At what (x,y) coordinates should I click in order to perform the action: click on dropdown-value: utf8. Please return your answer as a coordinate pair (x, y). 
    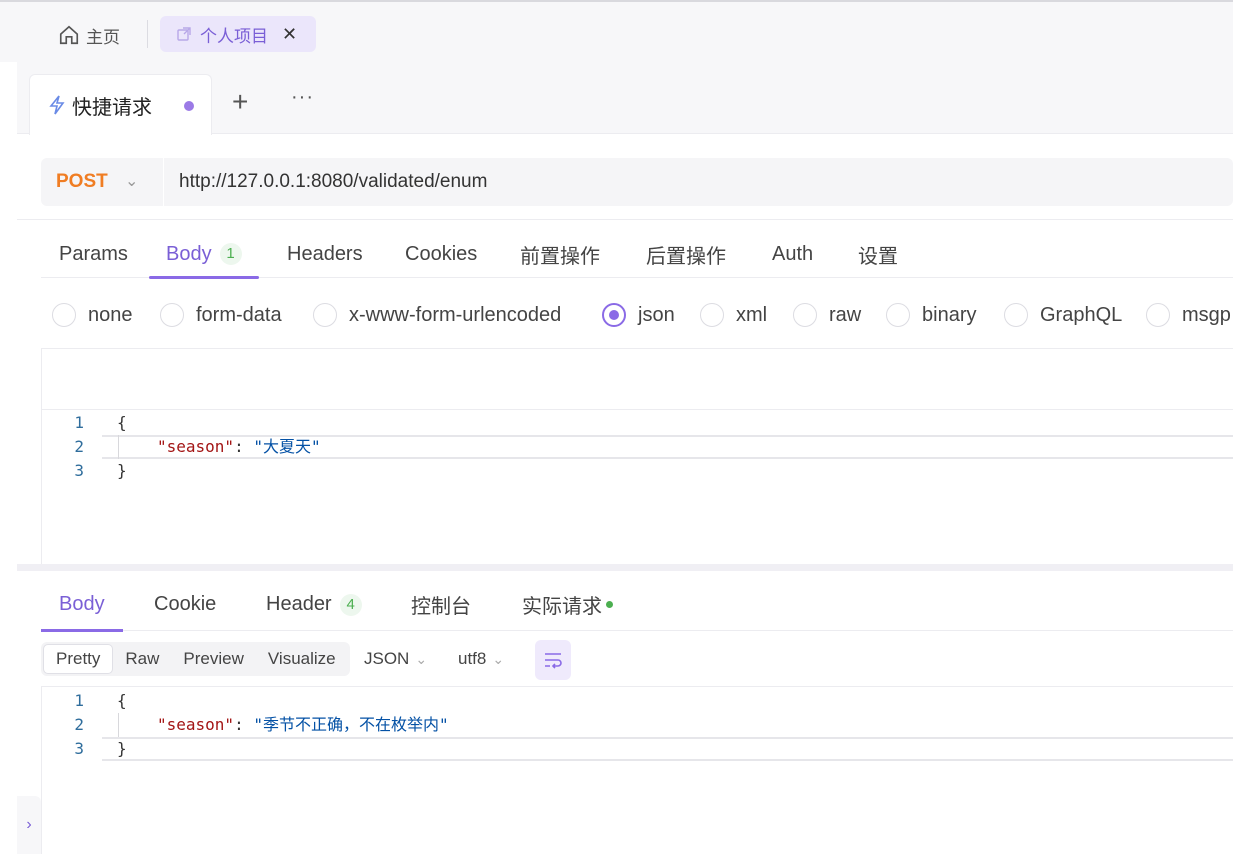
    Looking at the image, I should click on (472, 658).